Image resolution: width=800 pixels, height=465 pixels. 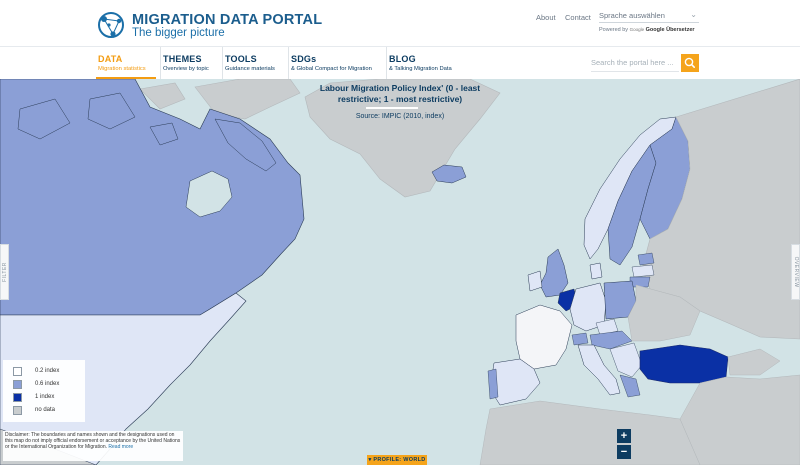 I want to click on chevron-down-icon: ⌄, so click(x=693, y=14).